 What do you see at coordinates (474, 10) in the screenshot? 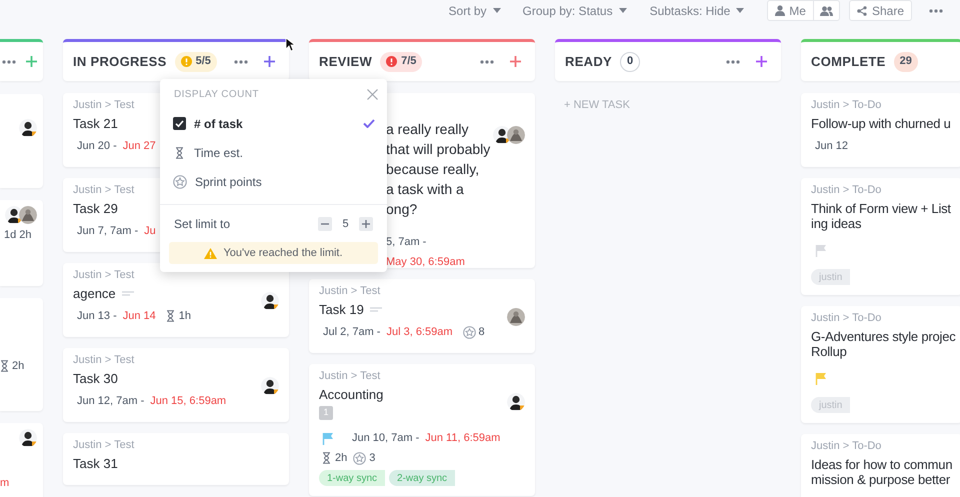
I see `toolbar-dropdown: Sort by` at bounding box center [474, 10].